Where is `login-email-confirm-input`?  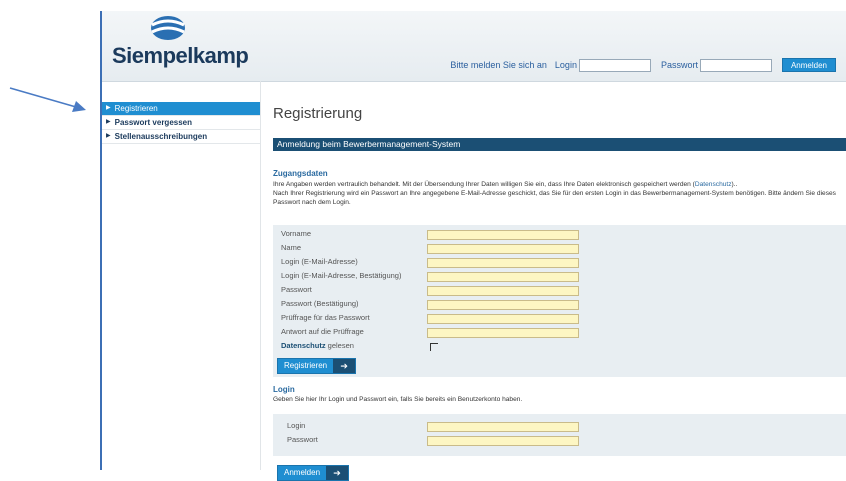
login-email-confirm-input is located at coordinates (503, 277).